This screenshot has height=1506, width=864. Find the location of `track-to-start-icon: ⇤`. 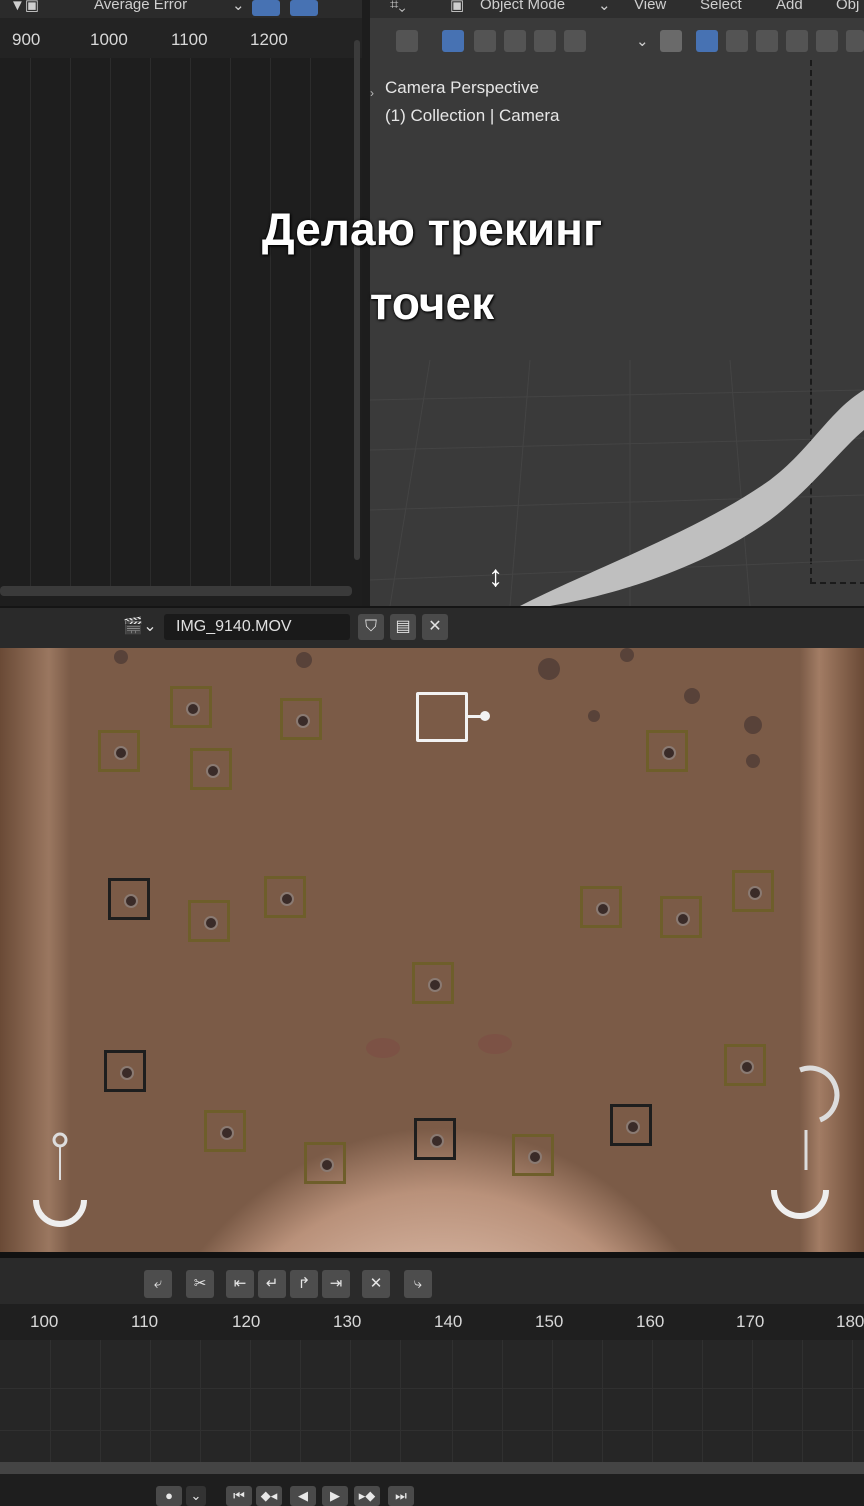

track-to-start-icon: ⇤ is located at coordinates (240, 1284).